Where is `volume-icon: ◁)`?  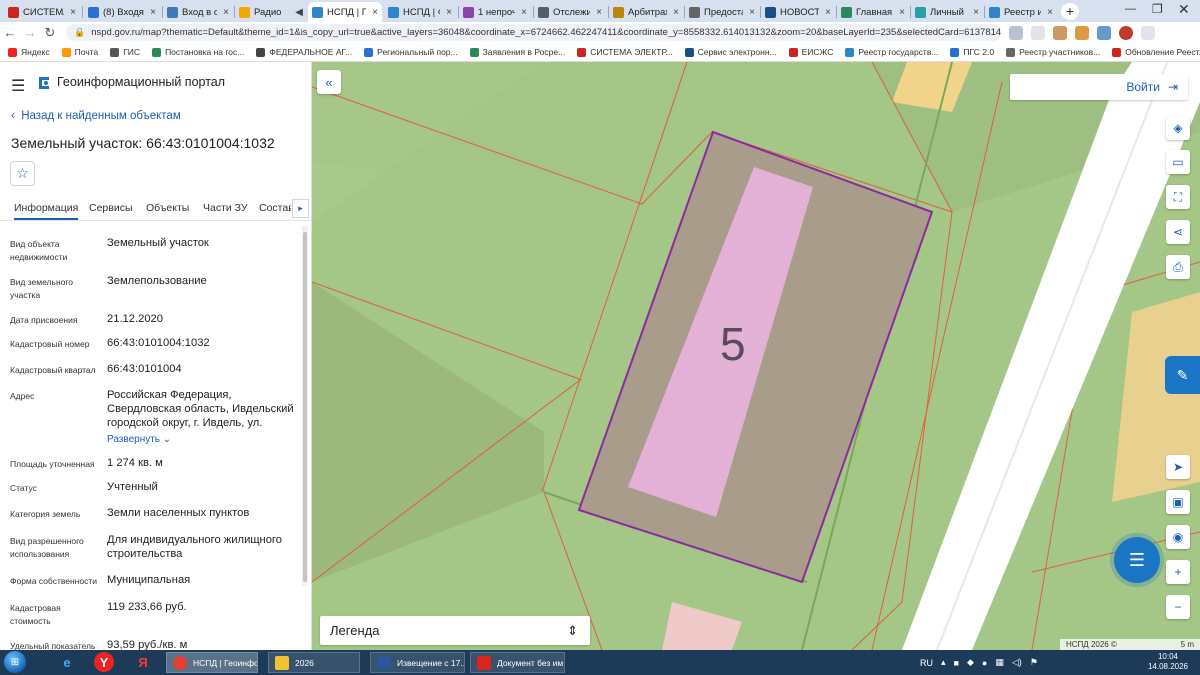 volume-icon: ◁) is located at coordinates (1017, 662).